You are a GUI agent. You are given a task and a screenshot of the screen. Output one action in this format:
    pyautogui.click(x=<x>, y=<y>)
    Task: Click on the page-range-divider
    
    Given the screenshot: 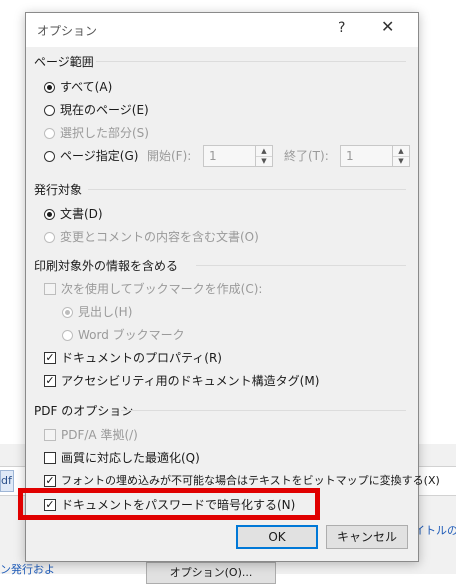 What is the action you would take?
    pyautogui.click(x=251, y=61)
    